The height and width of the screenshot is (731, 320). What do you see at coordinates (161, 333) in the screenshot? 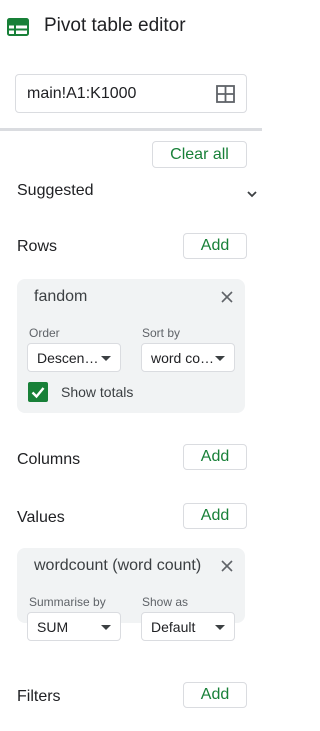
I see `sort-by-label: Sort by` at bounding box center [161, 333].